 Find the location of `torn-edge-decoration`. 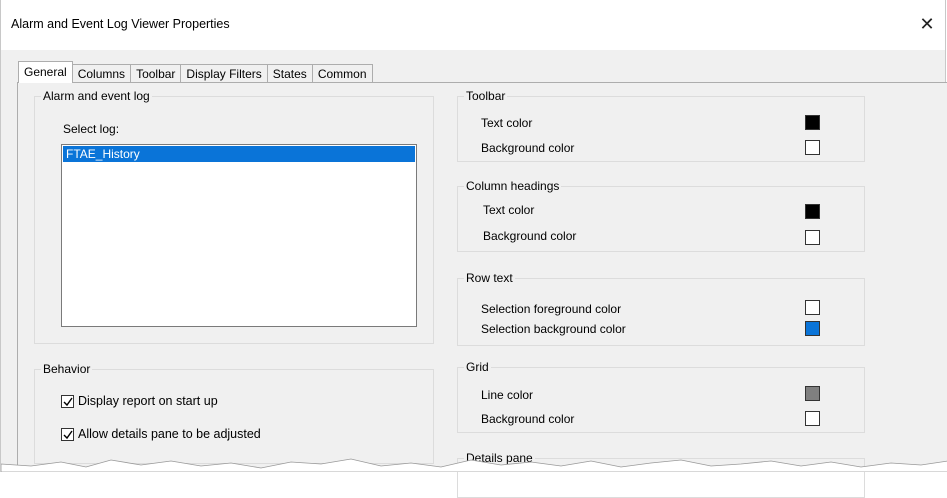

torn-edge-decoration is located at coordinates (474, 465).